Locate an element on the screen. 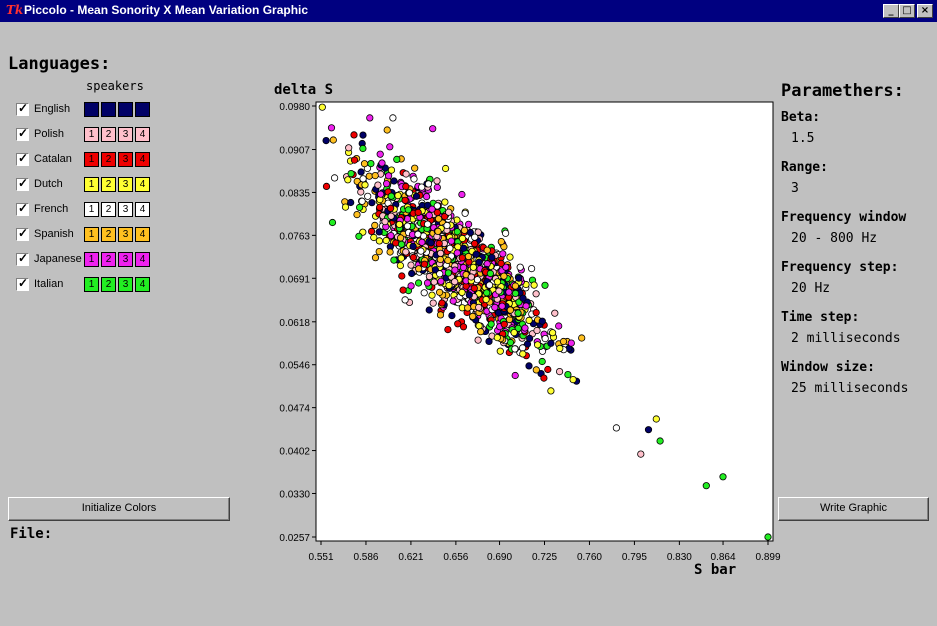 The image size is (937, 626). x-tick-label: 0.760 is located at coordinates (589, 557).